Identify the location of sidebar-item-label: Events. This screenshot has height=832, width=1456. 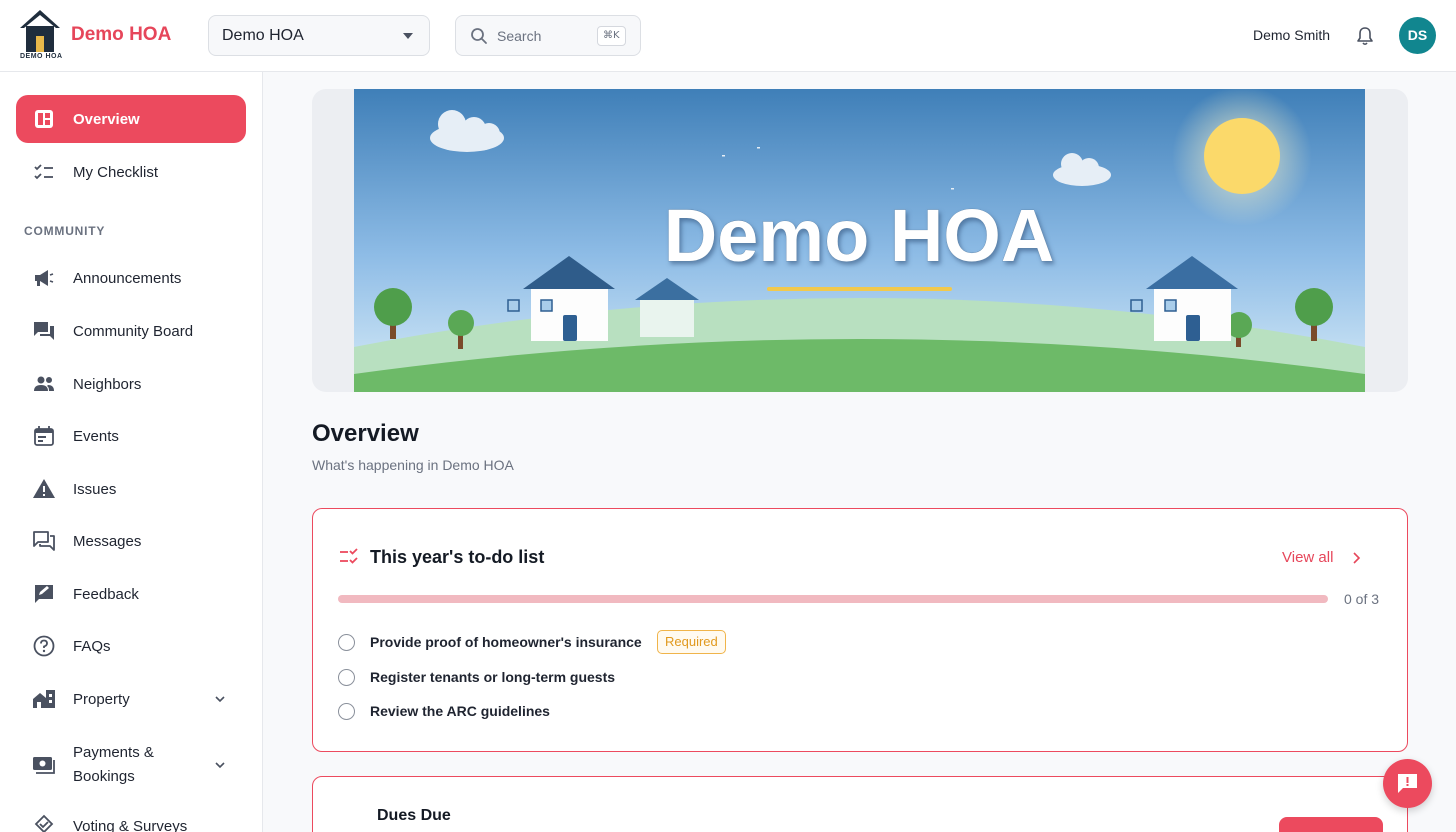
(96, 436).